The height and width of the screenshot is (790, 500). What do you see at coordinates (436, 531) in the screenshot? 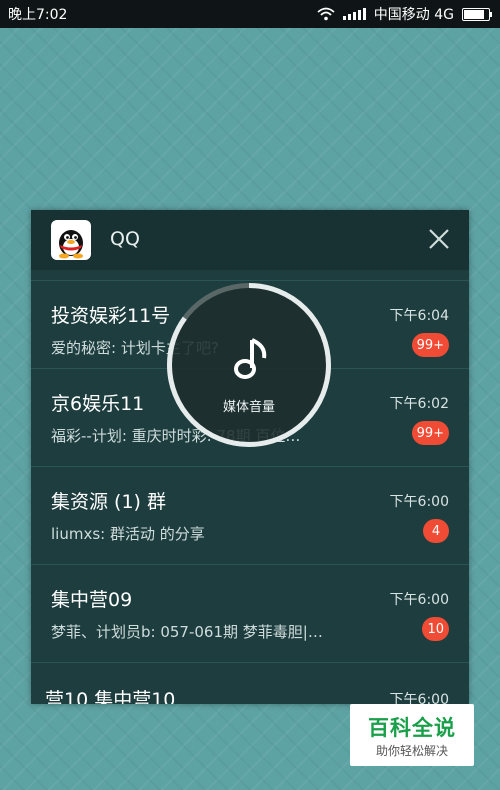
I see `unread-badge: 4` at bounding box center [436, 531].